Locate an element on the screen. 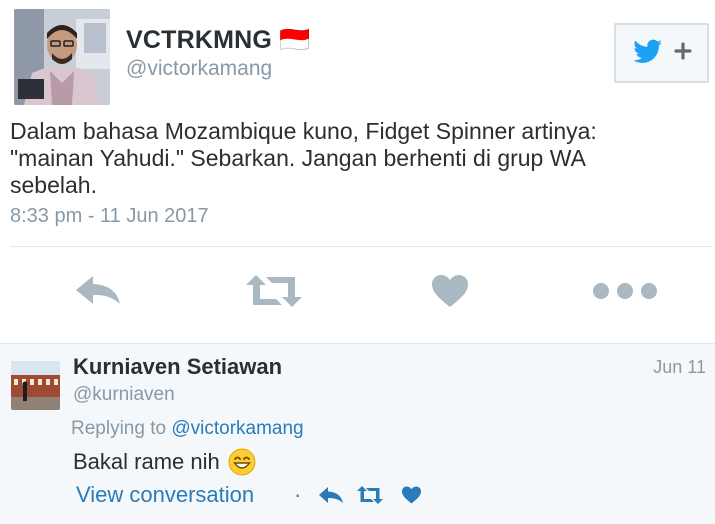 Image resolution: width=715 pixels, height=524 pixels. tweet-text-line: sebelah. is located at coordinates (53, 185).